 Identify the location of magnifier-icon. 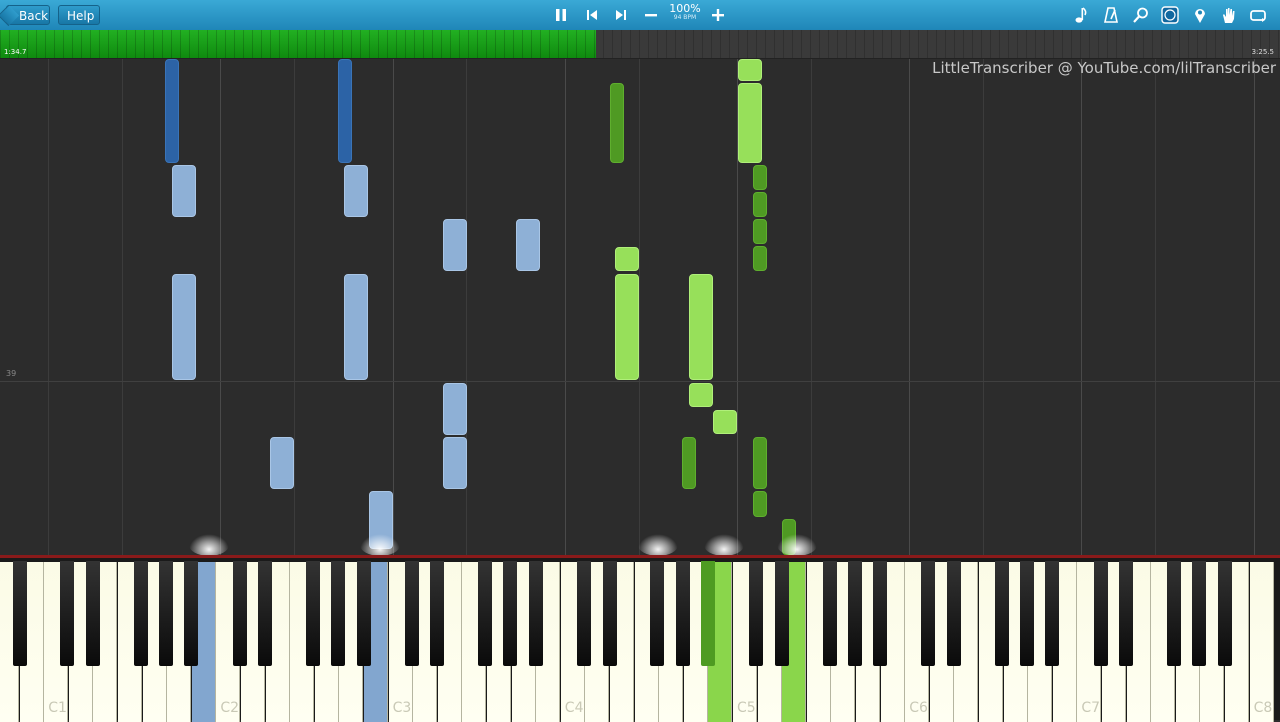
(1141, 15).